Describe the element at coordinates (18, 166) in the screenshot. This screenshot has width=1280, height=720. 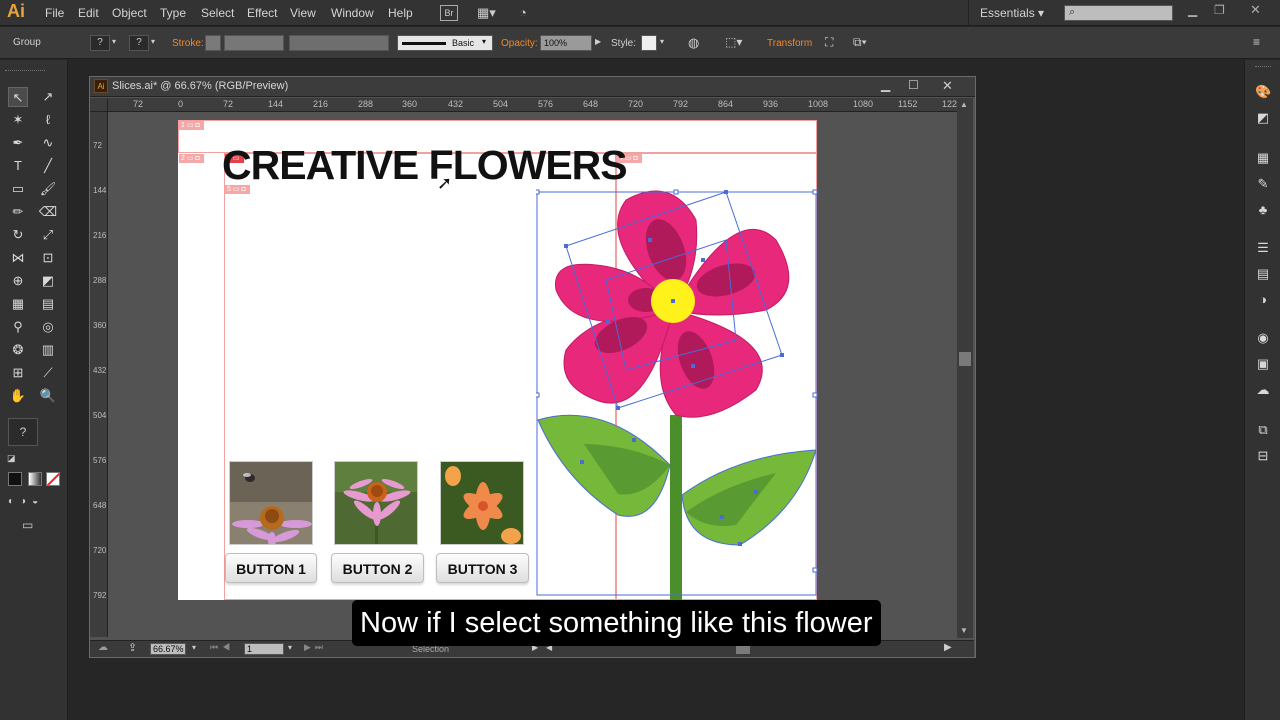
I see `type-tool-icon: T` at that location.